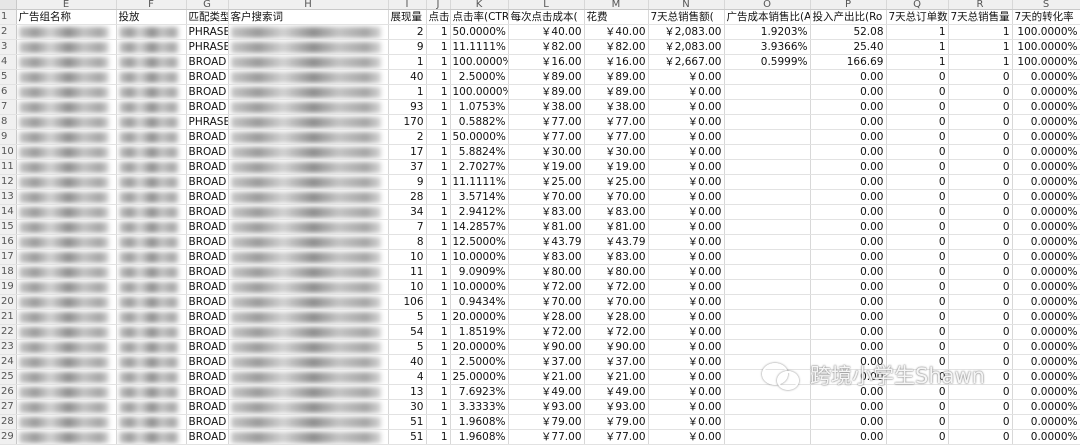 This screenshot has width=1080, height=445. I want to click on spend-cell: ￥21.00, so click(616, 377).